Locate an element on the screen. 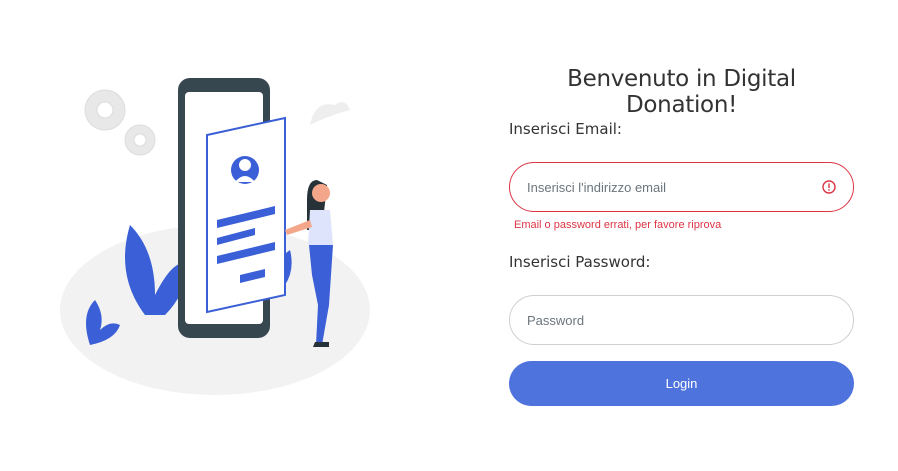 The width and height of the screenshot is (898, 471). password-label: Inserisci Password: is located at coordinates (580, 262).